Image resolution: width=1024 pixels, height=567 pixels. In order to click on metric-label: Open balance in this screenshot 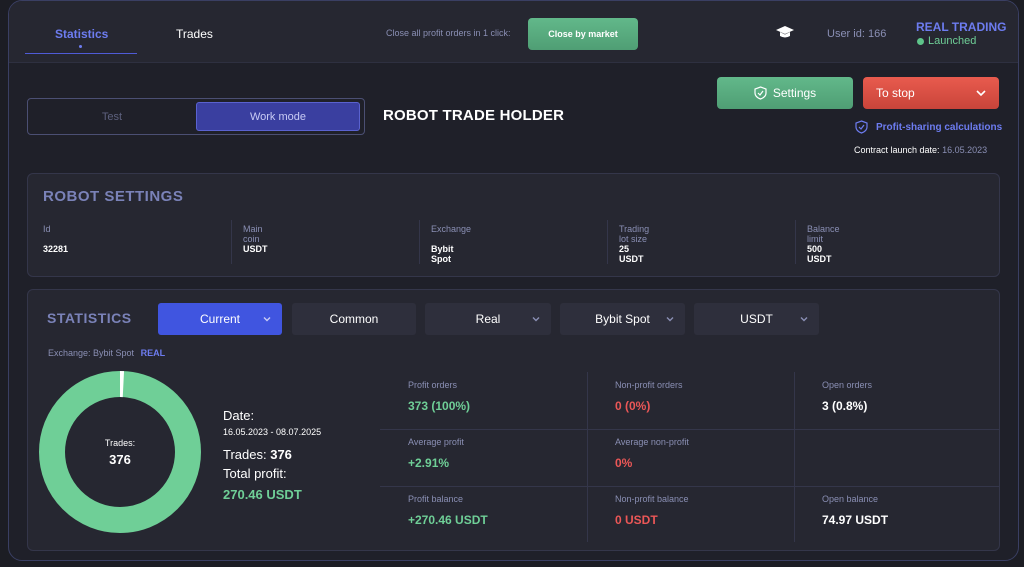, I will do `click(850, 499)`.